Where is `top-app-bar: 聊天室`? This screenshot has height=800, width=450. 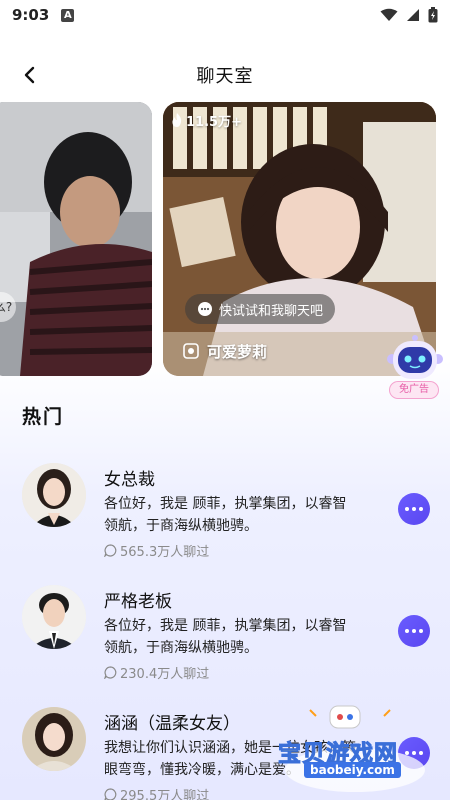
top-app-bar: 聊天室 is located at coordinates (225, 75).